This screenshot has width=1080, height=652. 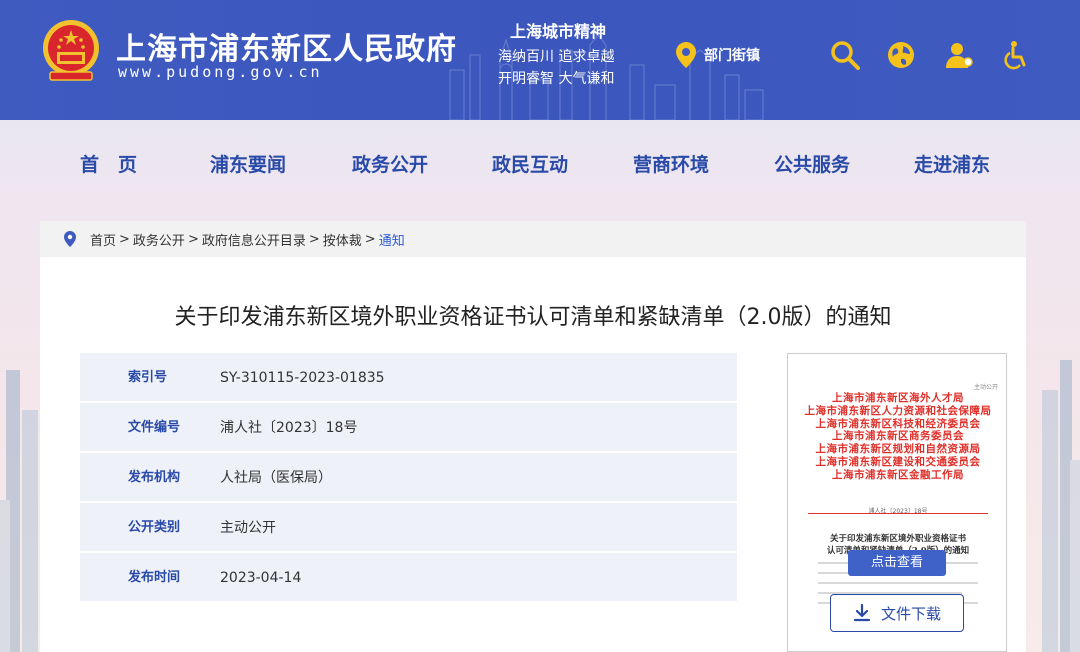 What do you see at coordinates (148, 377) in the screenshot?
I see `meta-key: 索引号` at bounding box center [148, 377].